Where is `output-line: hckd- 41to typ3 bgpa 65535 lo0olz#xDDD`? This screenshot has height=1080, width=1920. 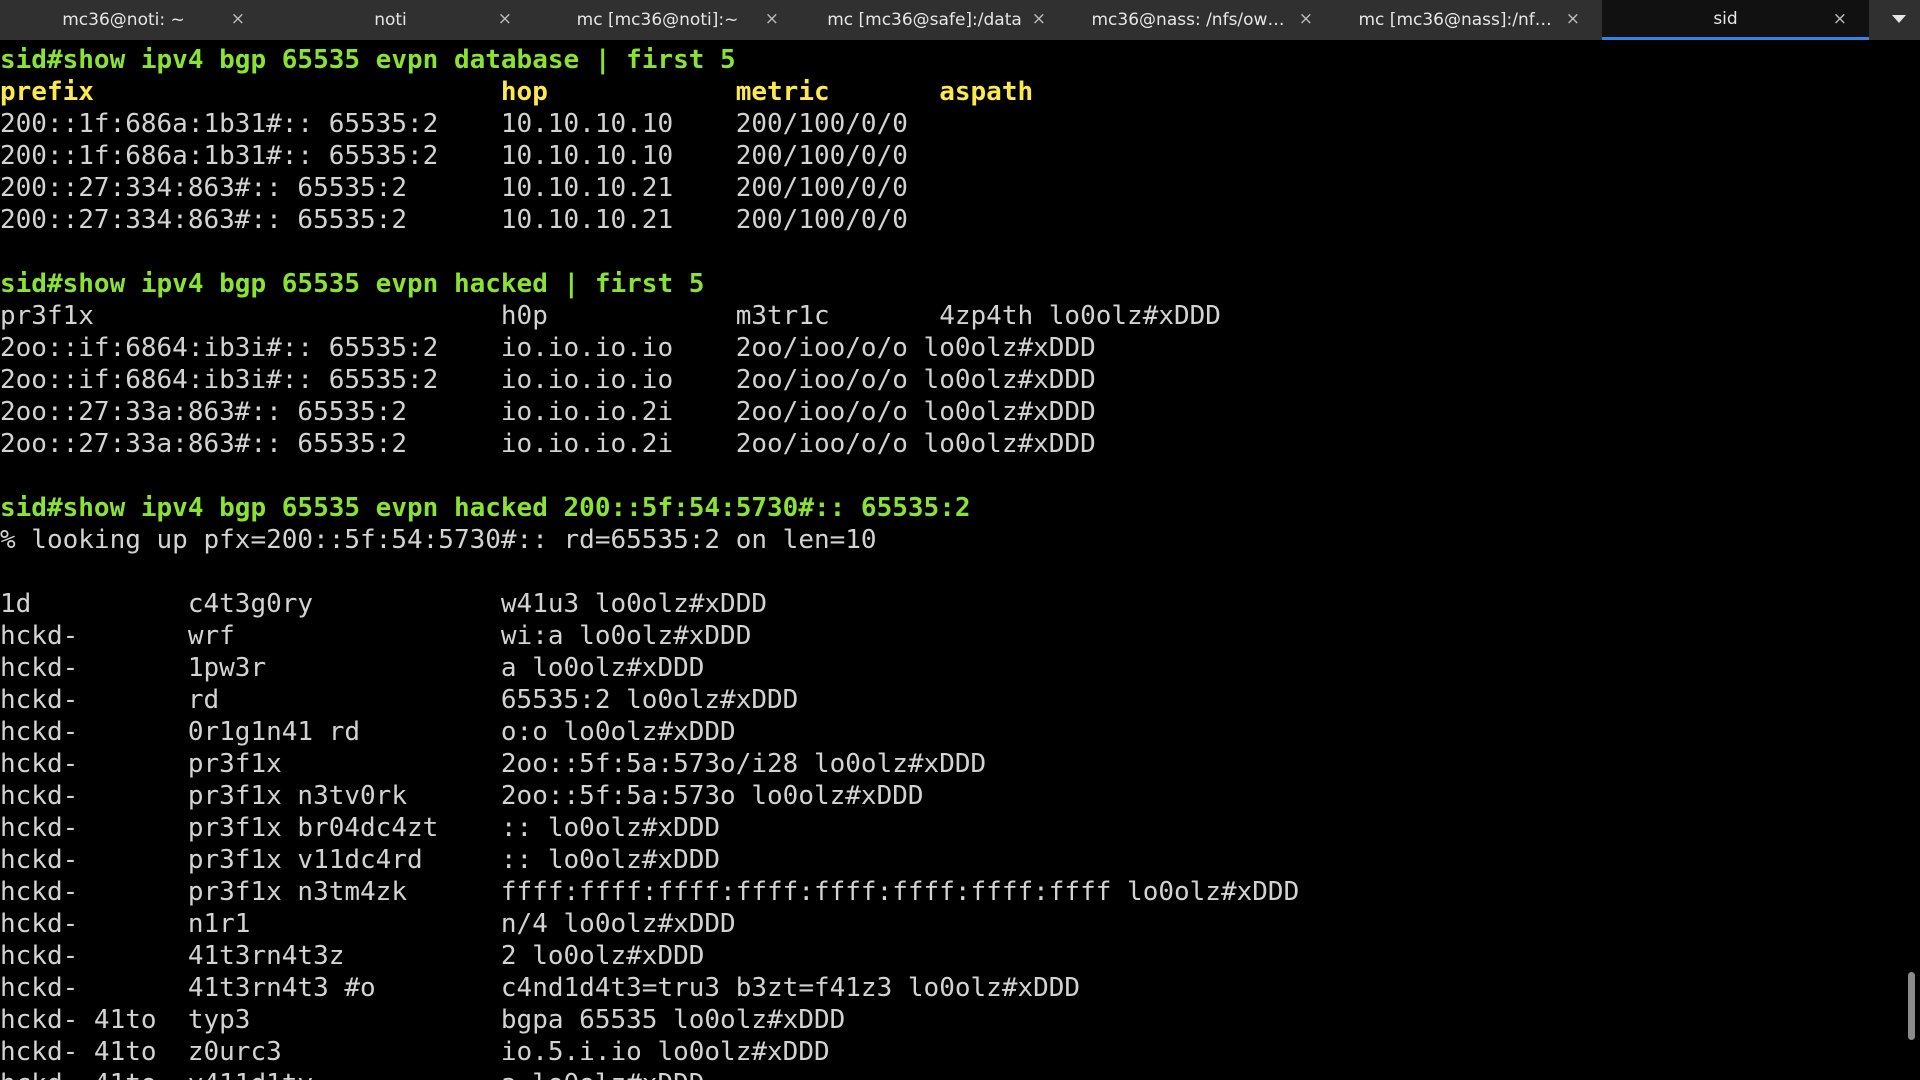 output-line: hckd- 41to typ3 bgpa 65535 lo0olz#xDDD is located at coordinates (423, 1020).